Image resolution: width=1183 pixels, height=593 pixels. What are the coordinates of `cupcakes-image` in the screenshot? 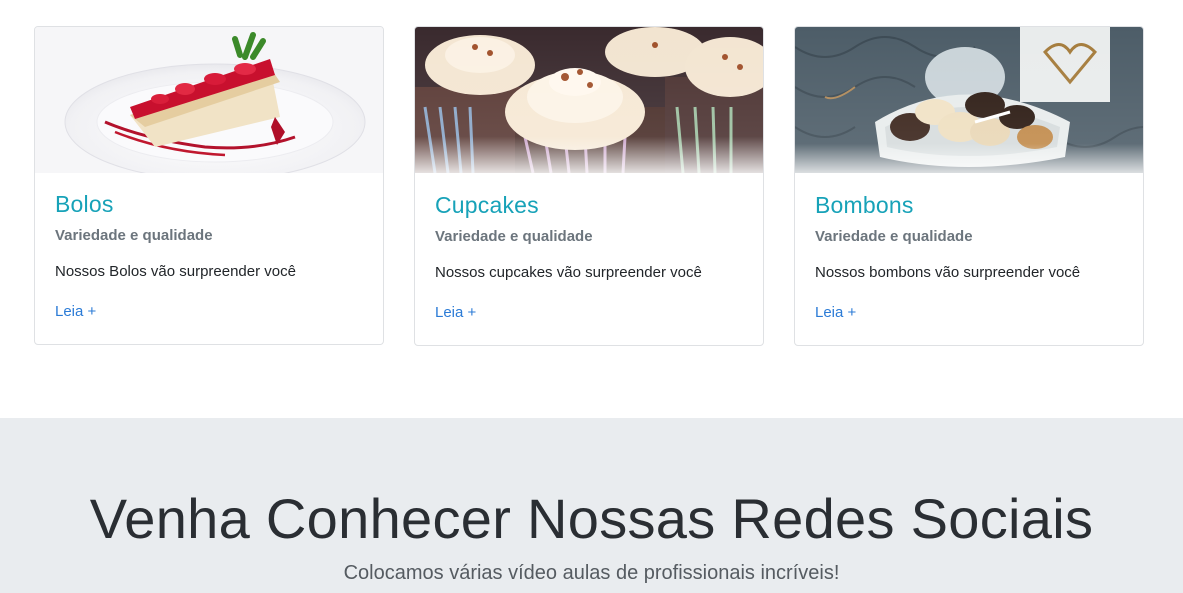 It's located at (589, 100).